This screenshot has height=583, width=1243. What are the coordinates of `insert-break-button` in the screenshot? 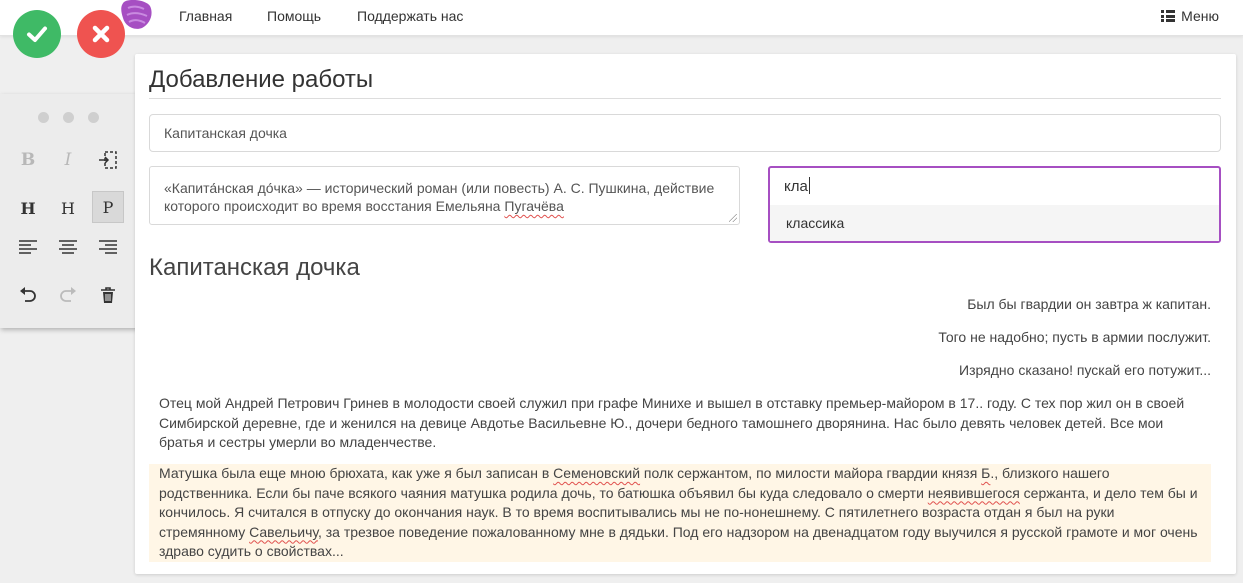 It's located at (108, 160).